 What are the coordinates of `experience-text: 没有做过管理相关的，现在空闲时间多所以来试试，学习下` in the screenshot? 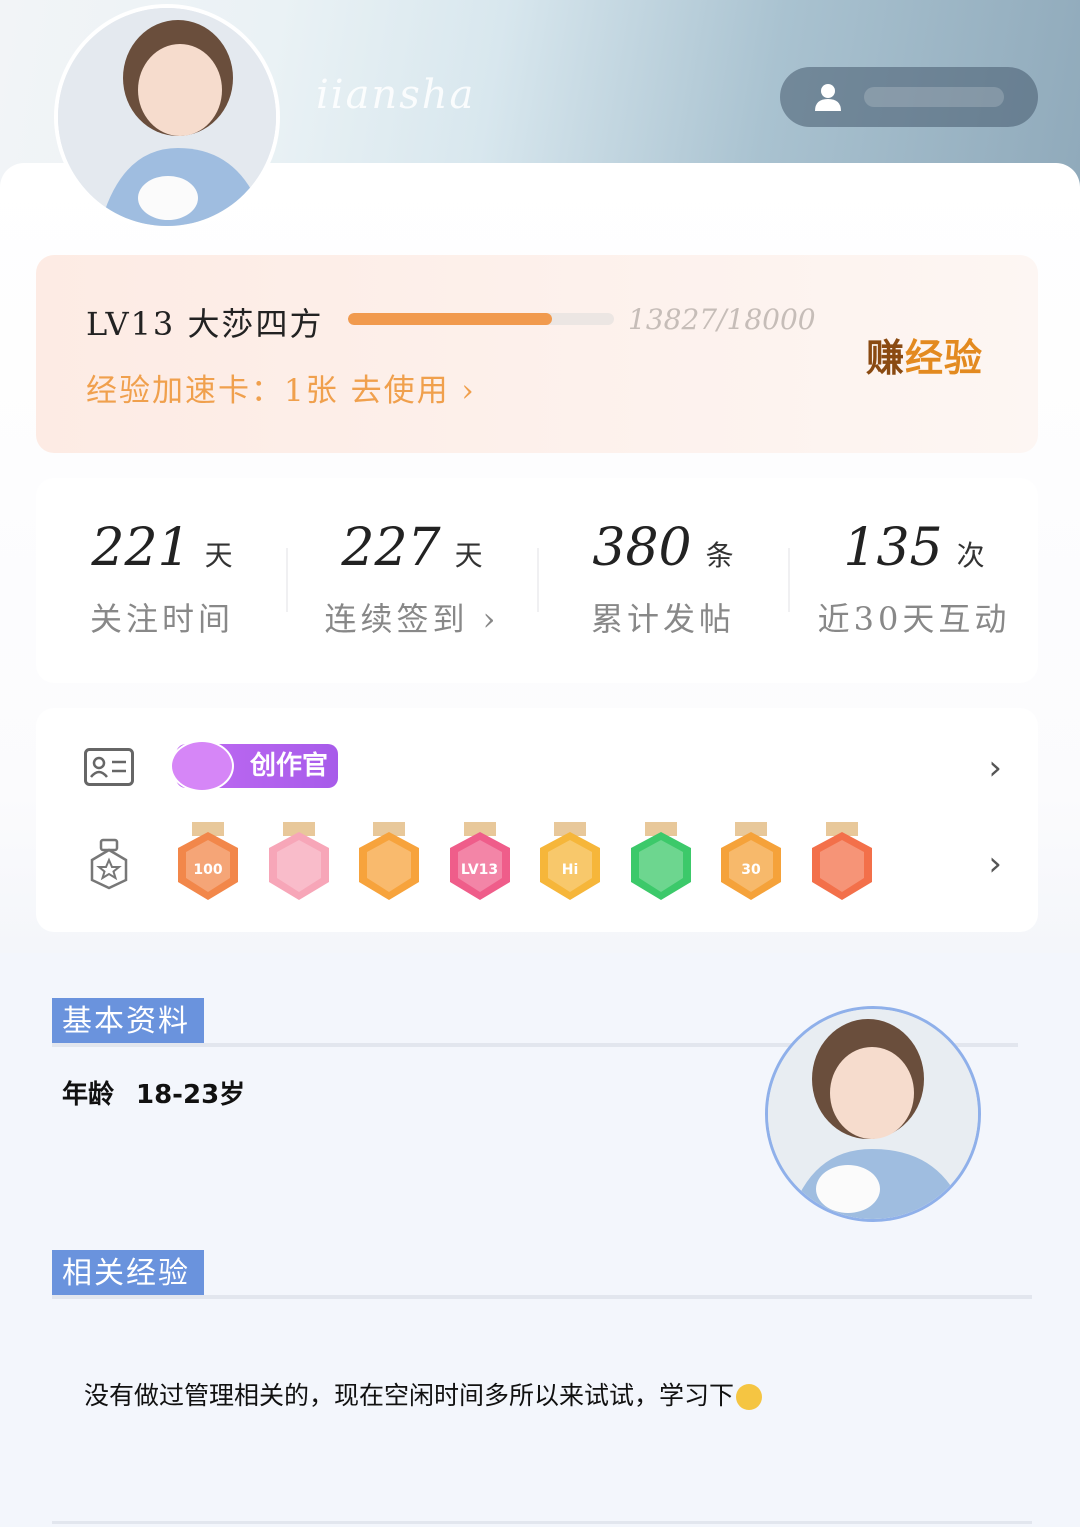 It's located at (423, 1394).